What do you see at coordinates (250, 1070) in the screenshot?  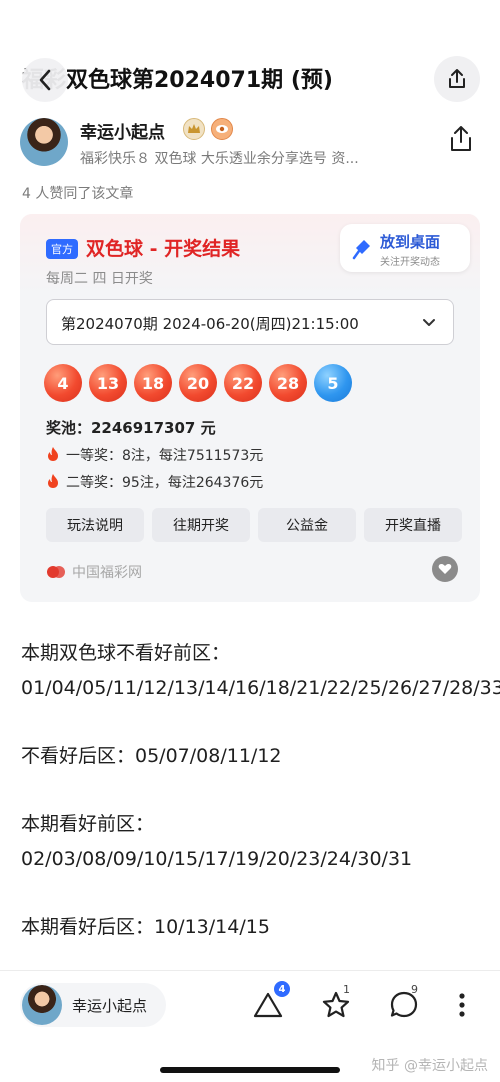 I see `home-indicator` at bounding box center [250, 1070].